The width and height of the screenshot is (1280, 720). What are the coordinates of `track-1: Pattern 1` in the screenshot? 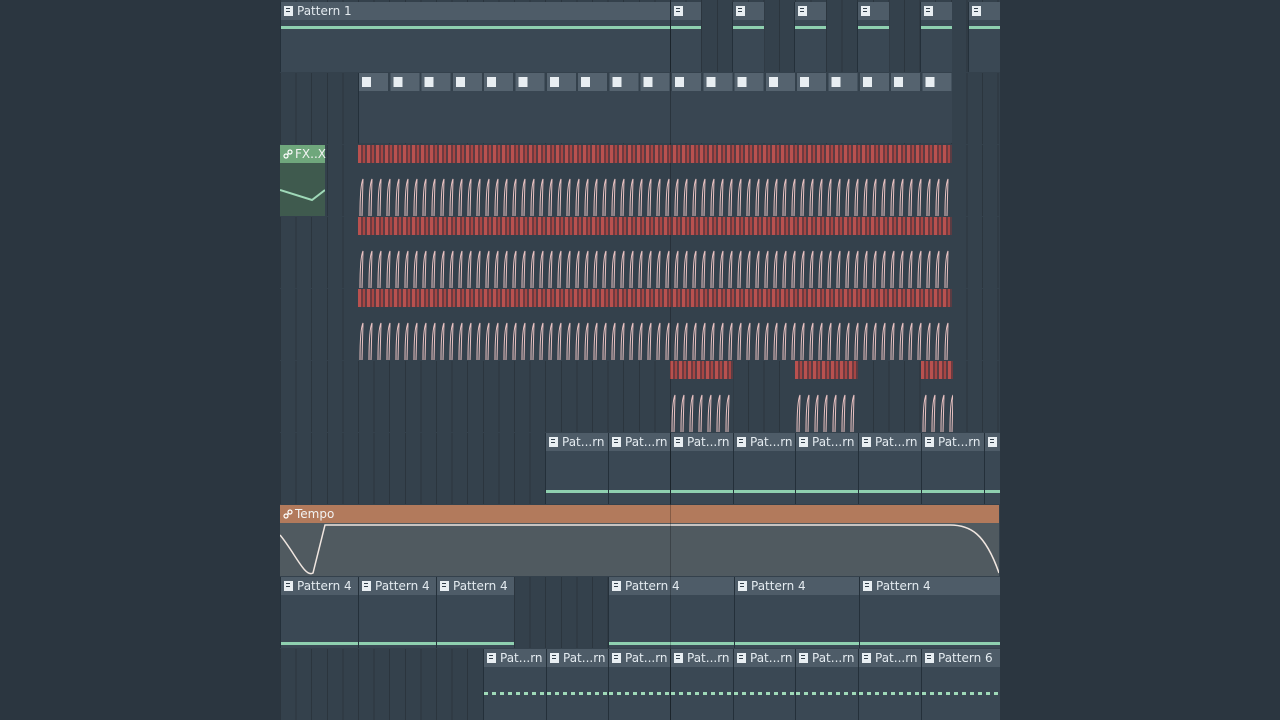 It's located at (640, 36).